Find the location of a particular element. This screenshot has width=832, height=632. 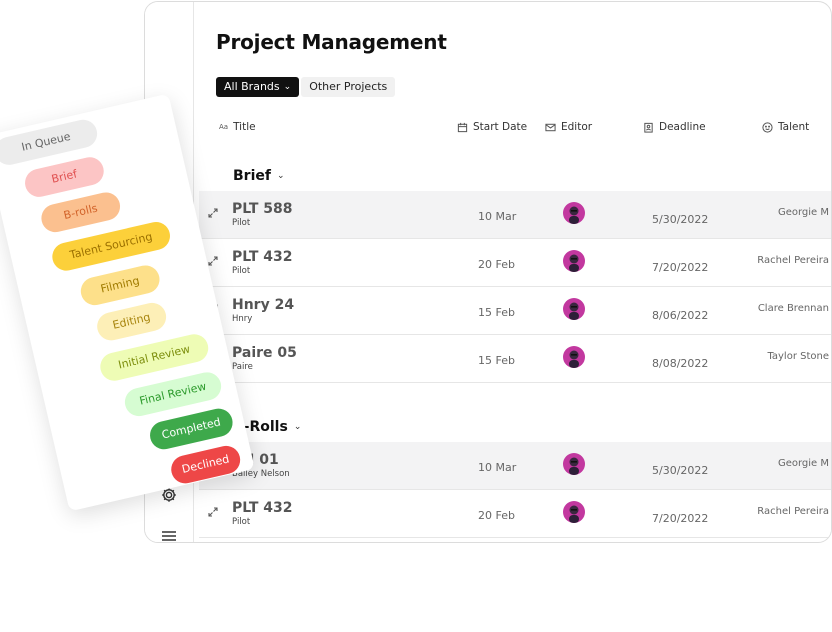

row-title: Hnry 24 is located at coordinates (263, 305).